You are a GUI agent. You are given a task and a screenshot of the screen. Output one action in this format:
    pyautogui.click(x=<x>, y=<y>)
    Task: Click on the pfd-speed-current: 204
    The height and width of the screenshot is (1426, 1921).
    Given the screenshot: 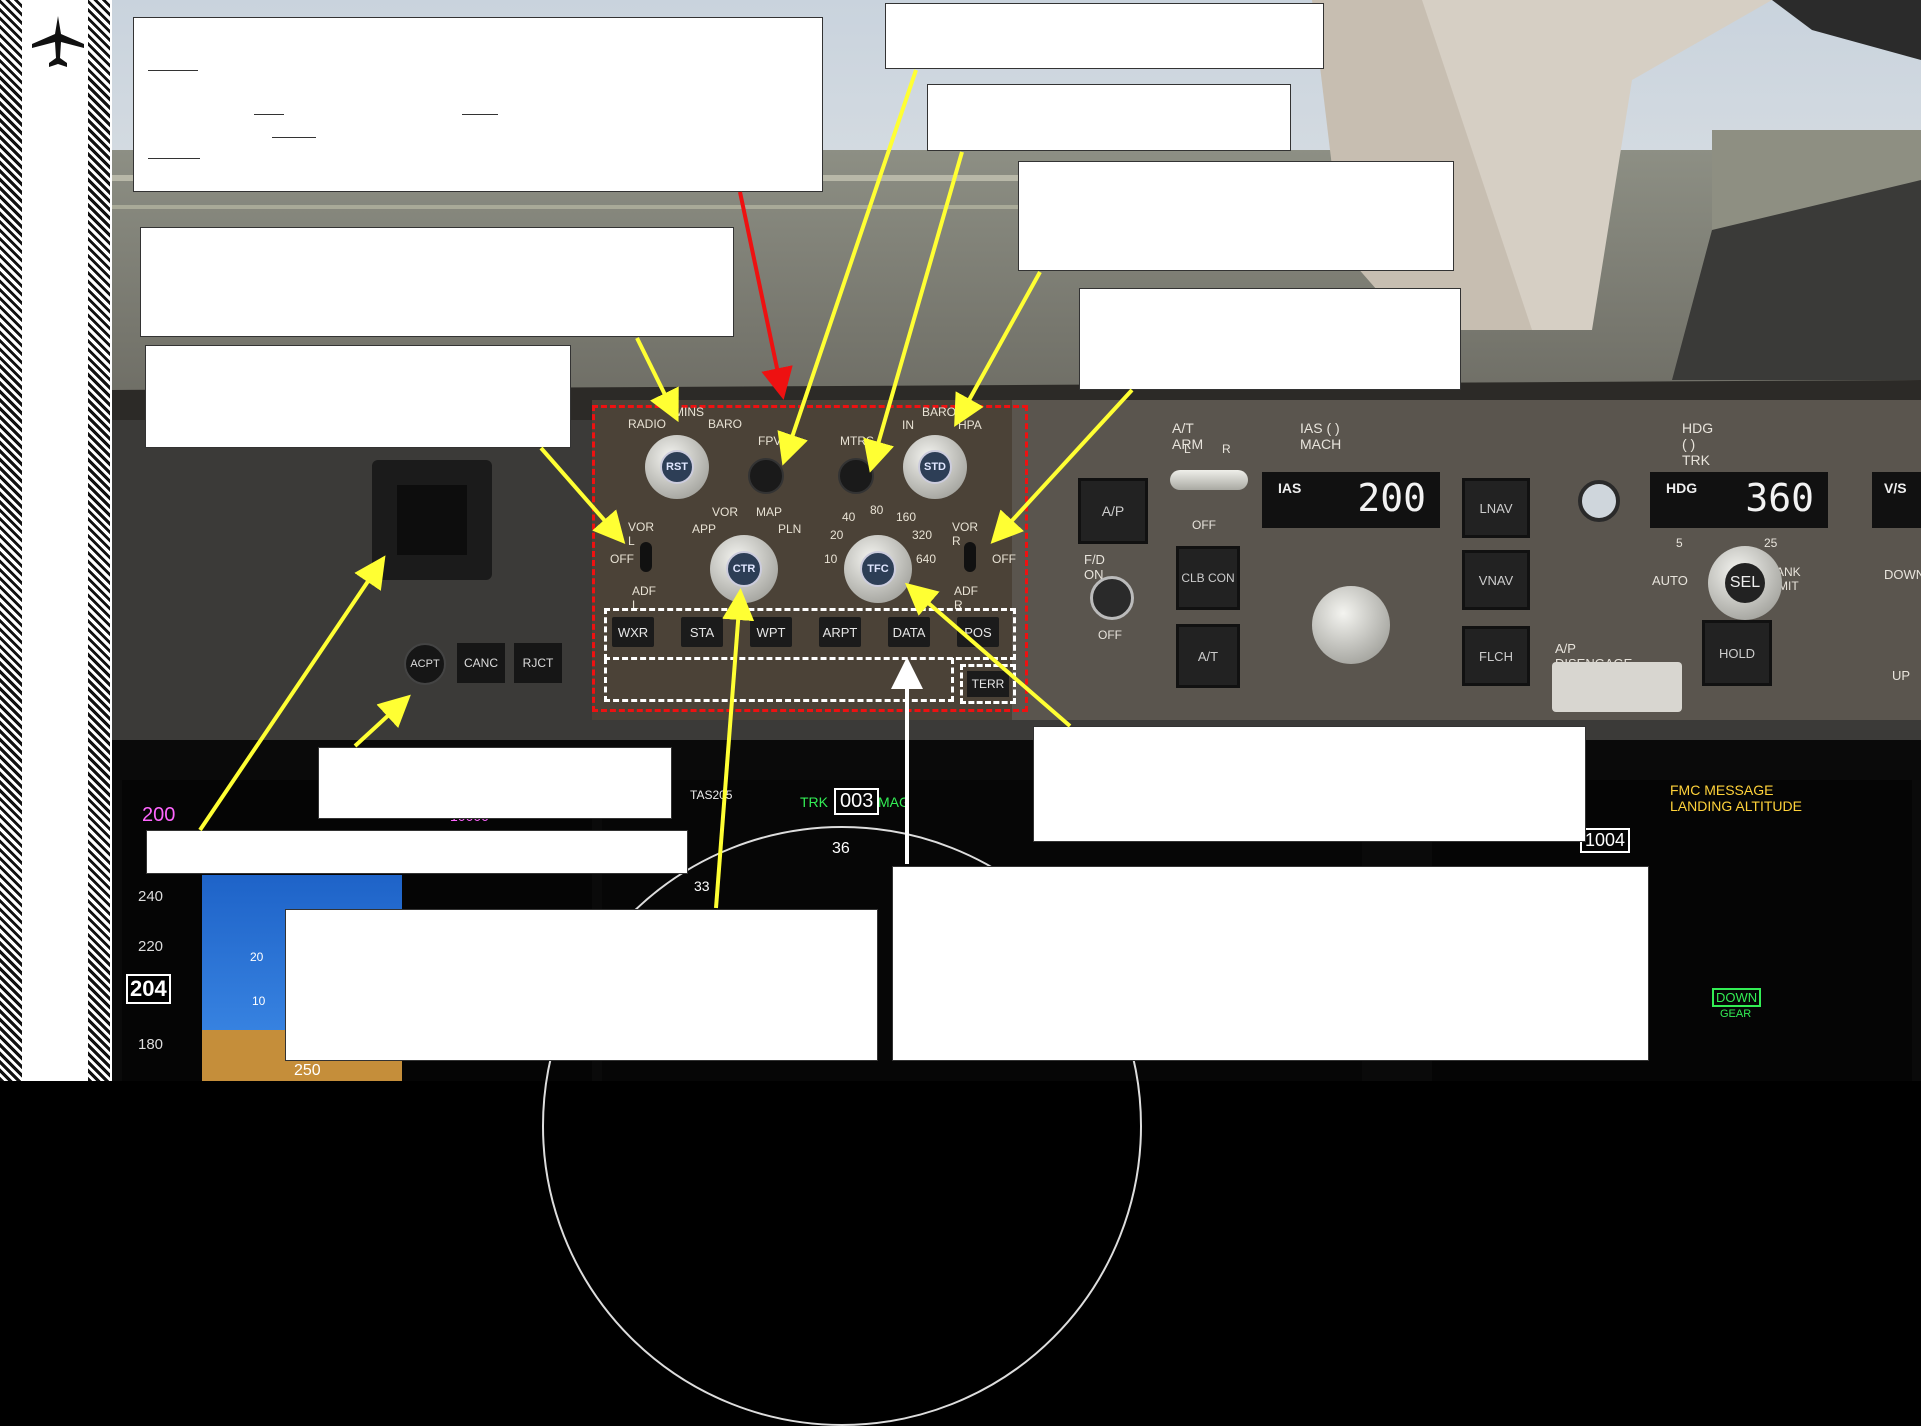 What is the action you would take?
    pyautogui.click(x=148, y=989)
    